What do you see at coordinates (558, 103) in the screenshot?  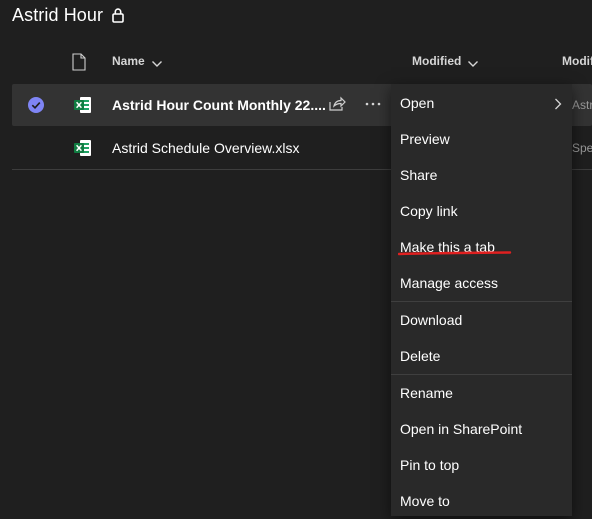 I see `chevron-right-icon` at bounding box center [558, 103].